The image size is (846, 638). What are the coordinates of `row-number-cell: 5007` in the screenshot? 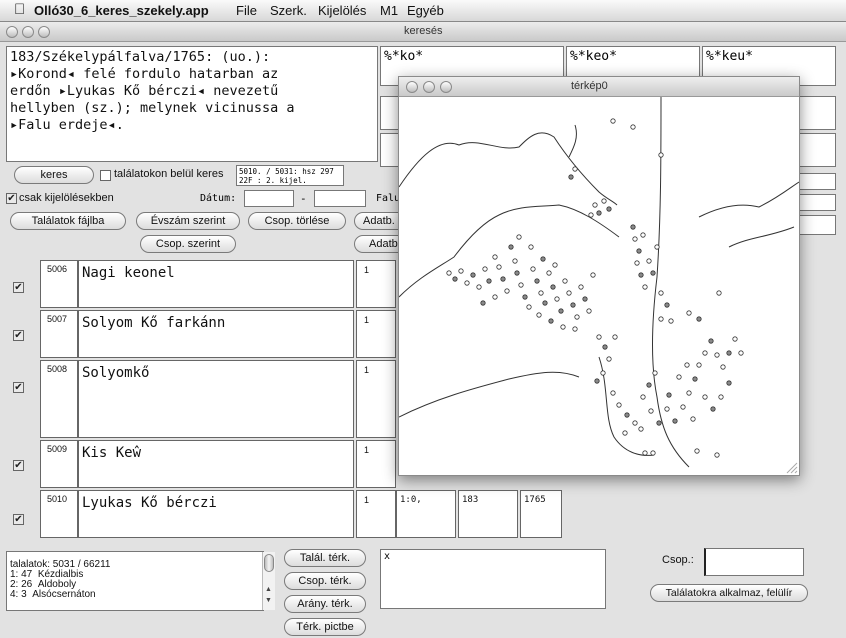 It's located at (59, 334).